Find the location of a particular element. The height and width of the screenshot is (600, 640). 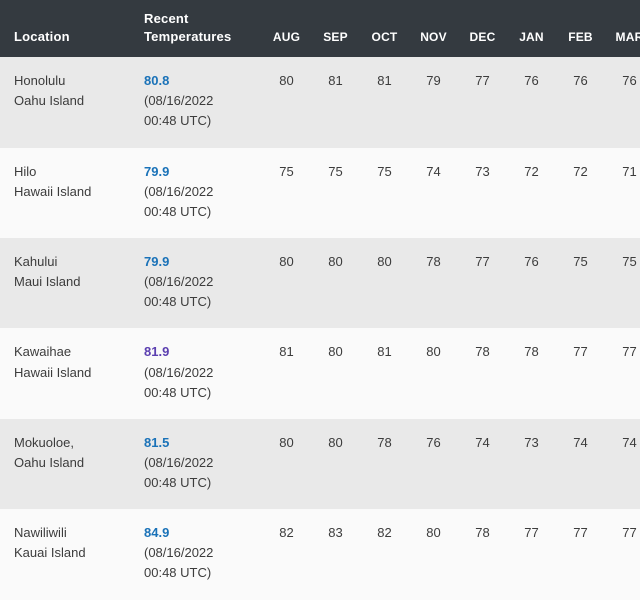

cell-month-nov: 78 is located at coordinates (433, 261).